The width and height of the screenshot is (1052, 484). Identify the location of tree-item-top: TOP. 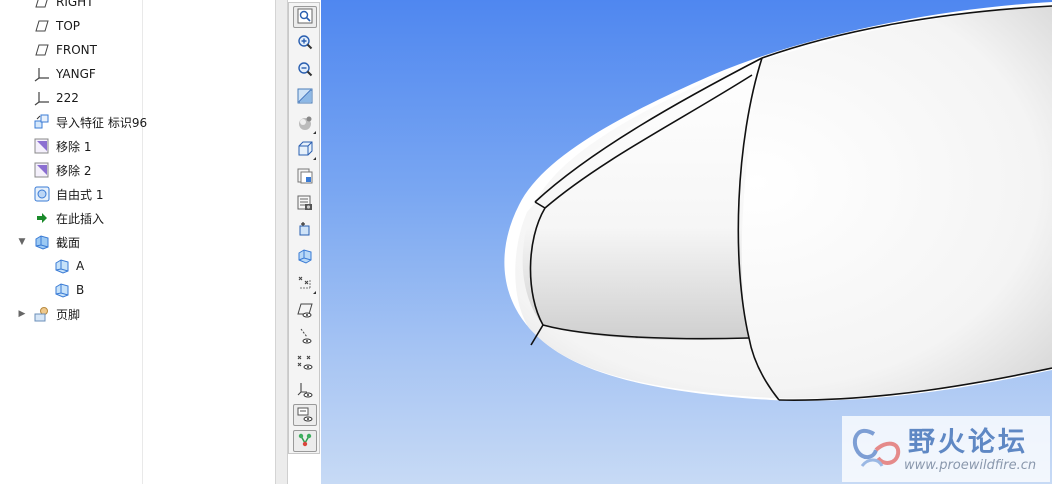
(57, 26).